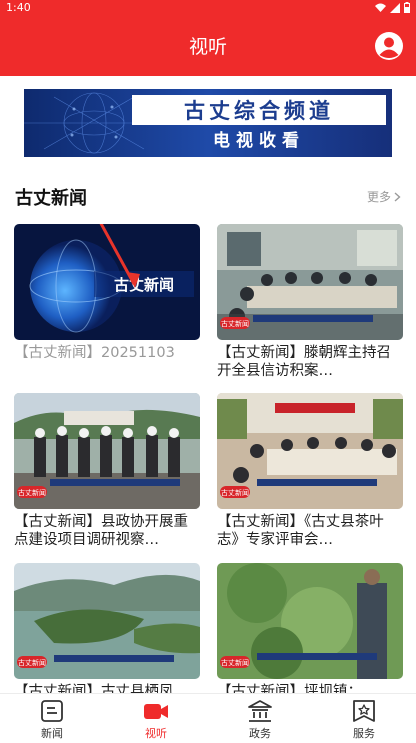 The image size is (416, 743). What do you see at coordinates (407, 7) in the screenshot?
I see `battery-icon` at bounding box center [407, 7].